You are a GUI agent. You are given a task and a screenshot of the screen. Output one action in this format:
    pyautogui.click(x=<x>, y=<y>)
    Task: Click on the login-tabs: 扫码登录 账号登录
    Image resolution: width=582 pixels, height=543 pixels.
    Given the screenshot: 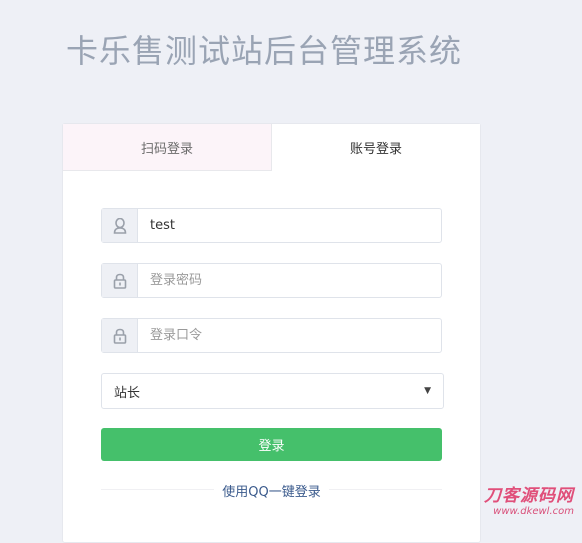 What is the action you would take?
    pyautogui.click(x=271, y=147)
    